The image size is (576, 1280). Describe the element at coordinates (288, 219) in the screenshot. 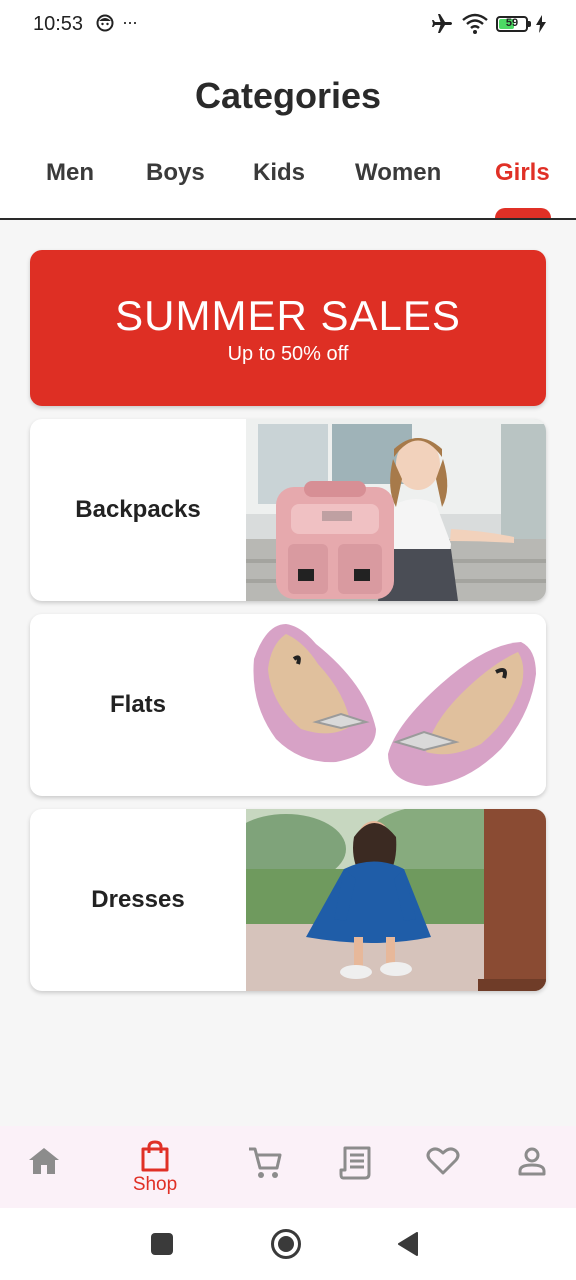

I see `tab-divider` at that location.